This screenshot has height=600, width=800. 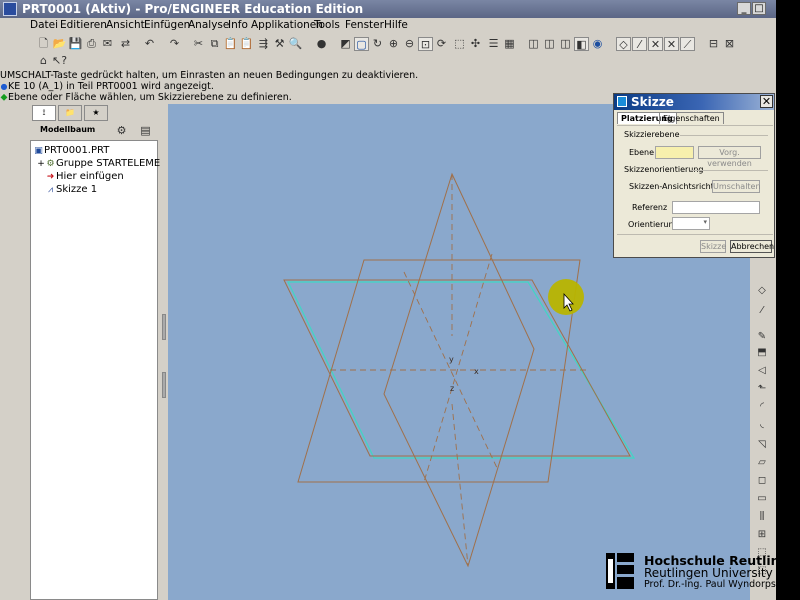 I want to click on context-help-icon: ↖?, so click(x=59, y=61).